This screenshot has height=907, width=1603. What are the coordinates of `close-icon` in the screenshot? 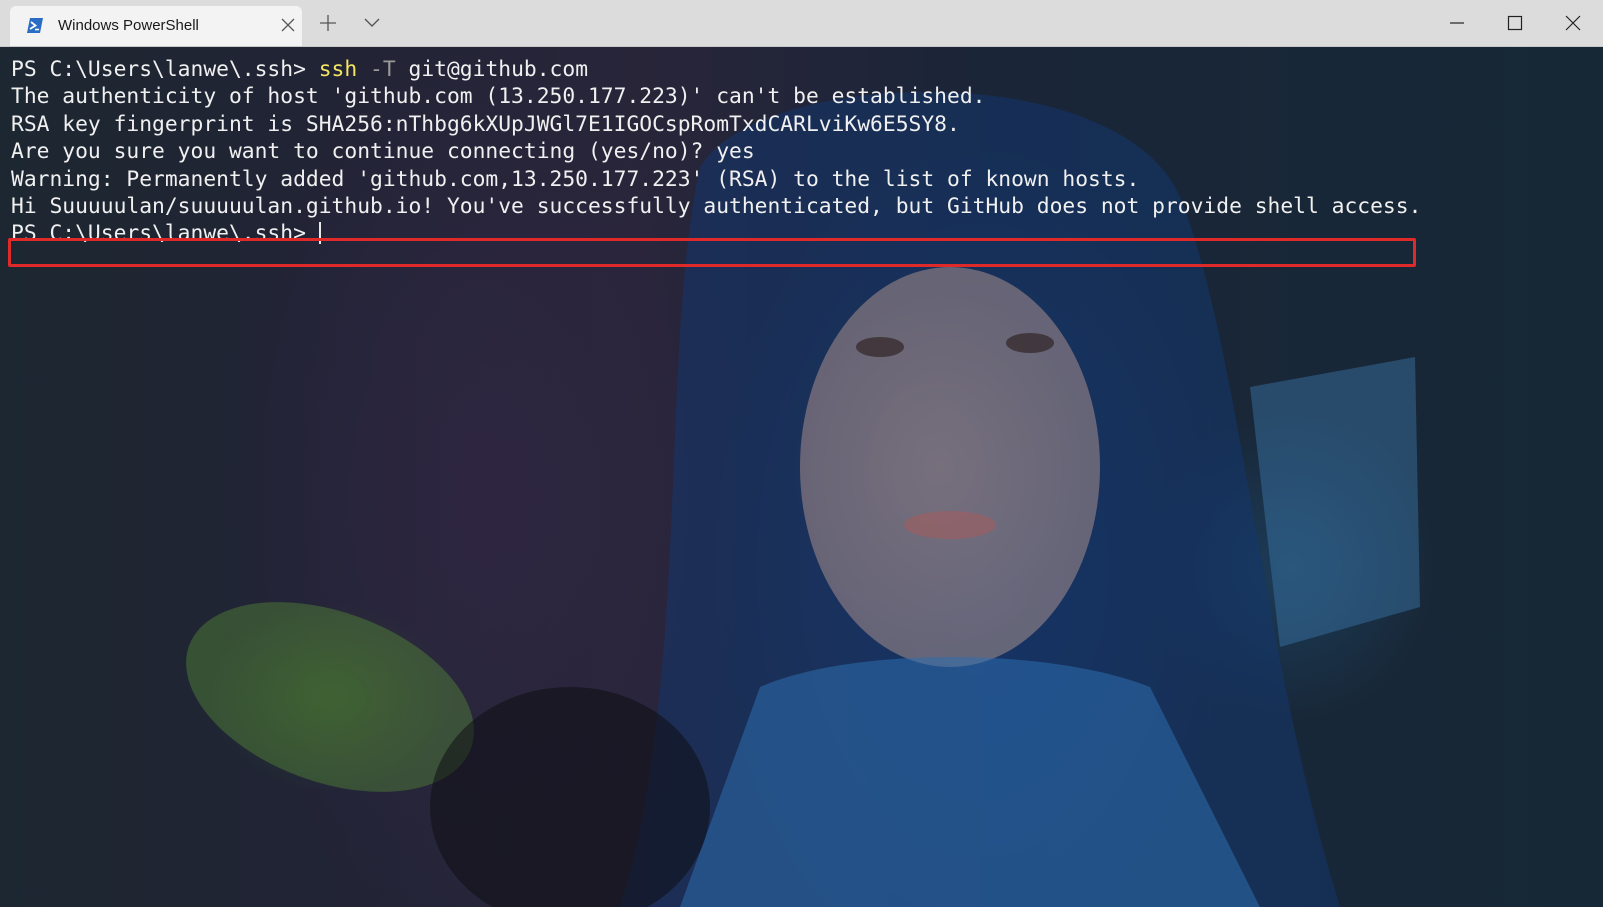 It's located at (1573, 23).